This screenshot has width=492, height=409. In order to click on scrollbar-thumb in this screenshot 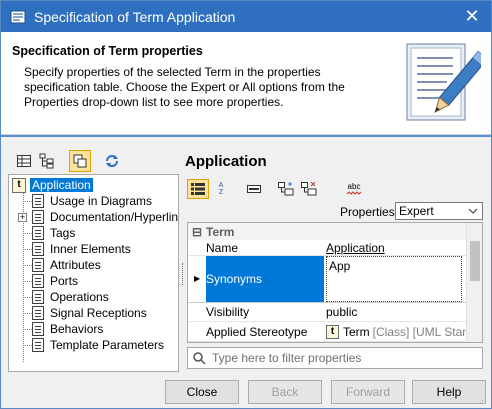, I will do `click(475, 261)`.